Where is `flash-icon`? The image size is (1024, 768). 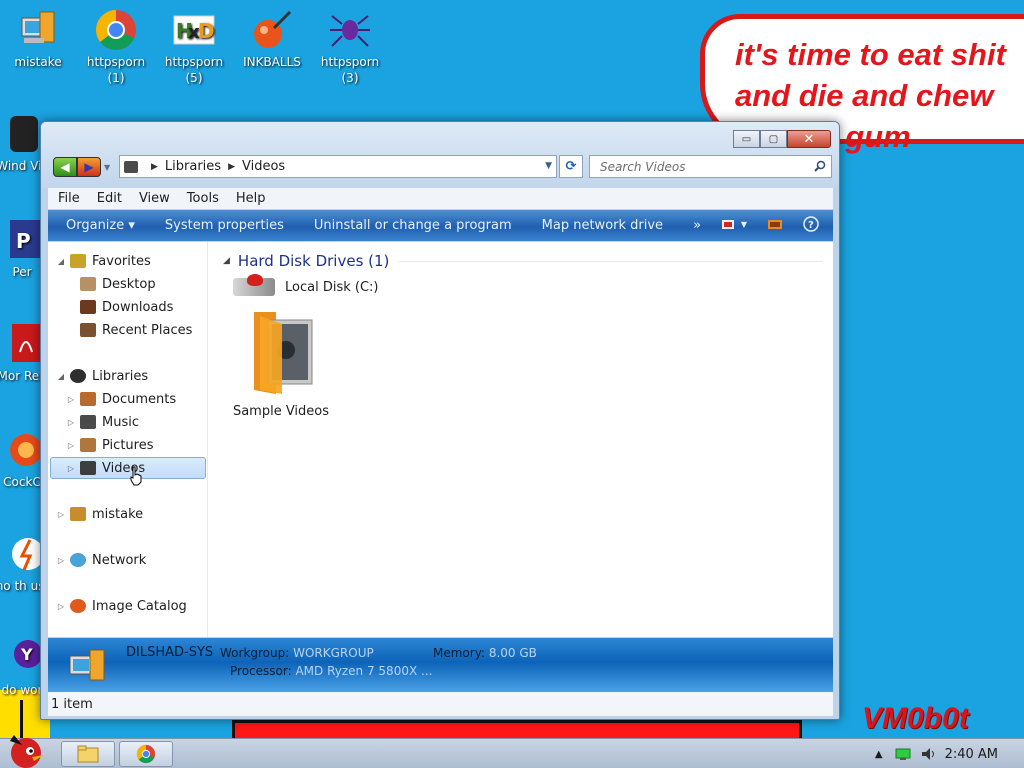
flash-icon is located at coordinates (22, 554).